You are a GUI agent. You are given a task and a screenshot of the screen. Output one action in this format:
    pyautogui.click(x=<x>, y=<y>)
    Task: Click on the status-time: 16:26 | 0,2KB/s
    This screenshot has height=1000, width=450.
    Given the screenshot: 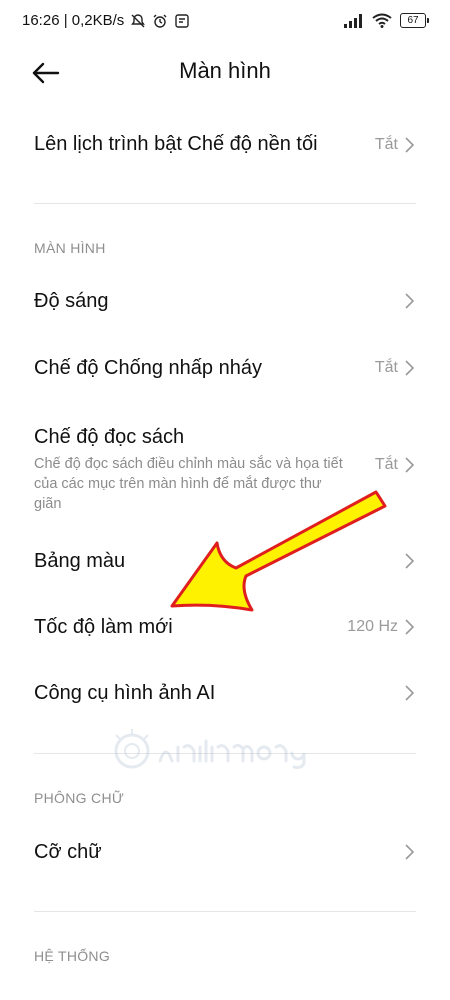 What is the action you would take?
    pyautogui.click(x=73, y=20)
    